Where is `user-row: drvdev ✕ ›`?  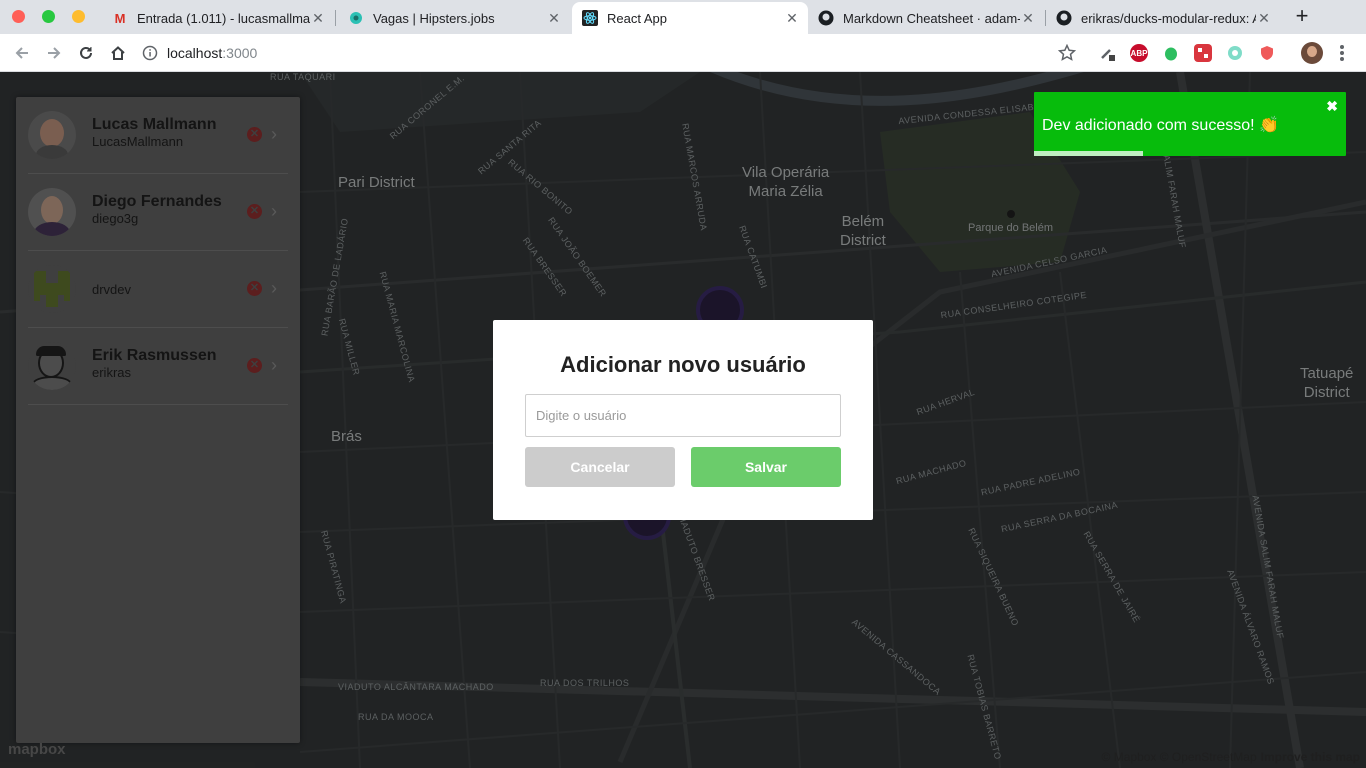 user-row: drvdev ✕ › is located at coordinates (158, 289).